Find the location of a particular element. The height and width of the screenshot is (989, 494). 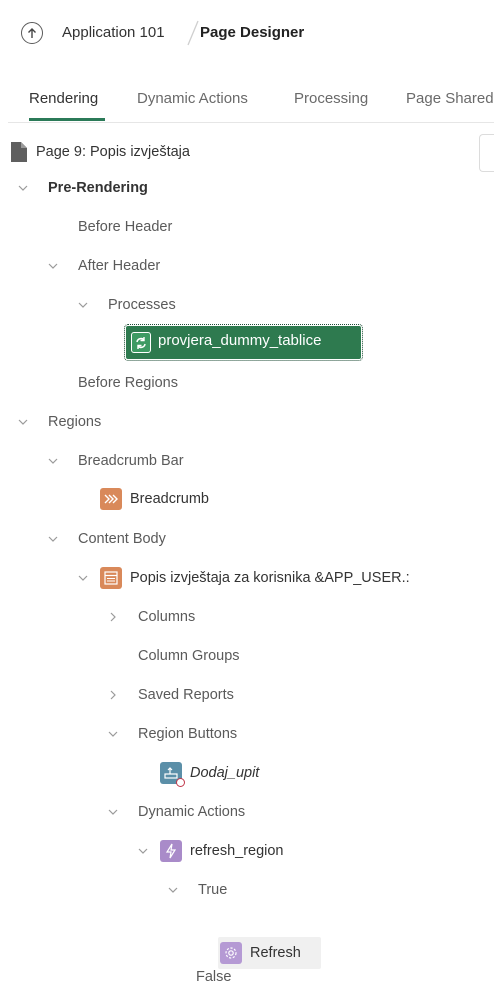

tree-node-false: False is located at coordinates (213, 976).